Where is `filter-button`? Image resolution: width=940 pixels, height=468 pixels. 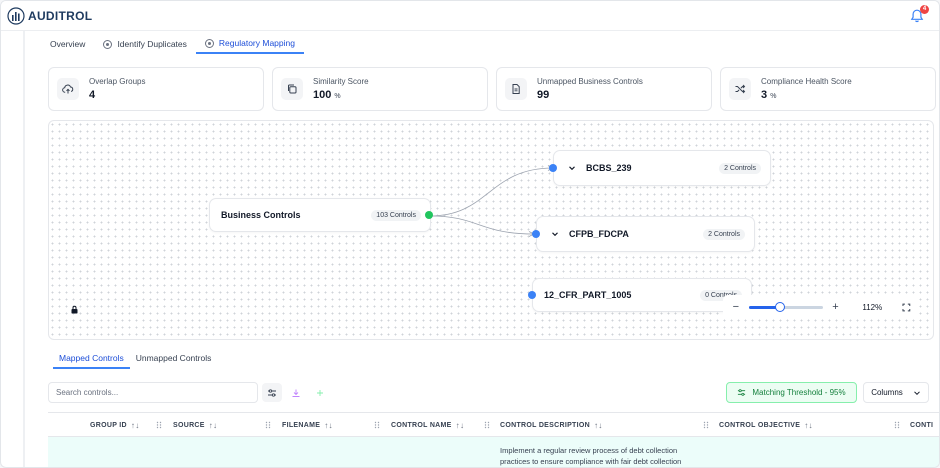 filter-button is located at coordinates (272, 392).